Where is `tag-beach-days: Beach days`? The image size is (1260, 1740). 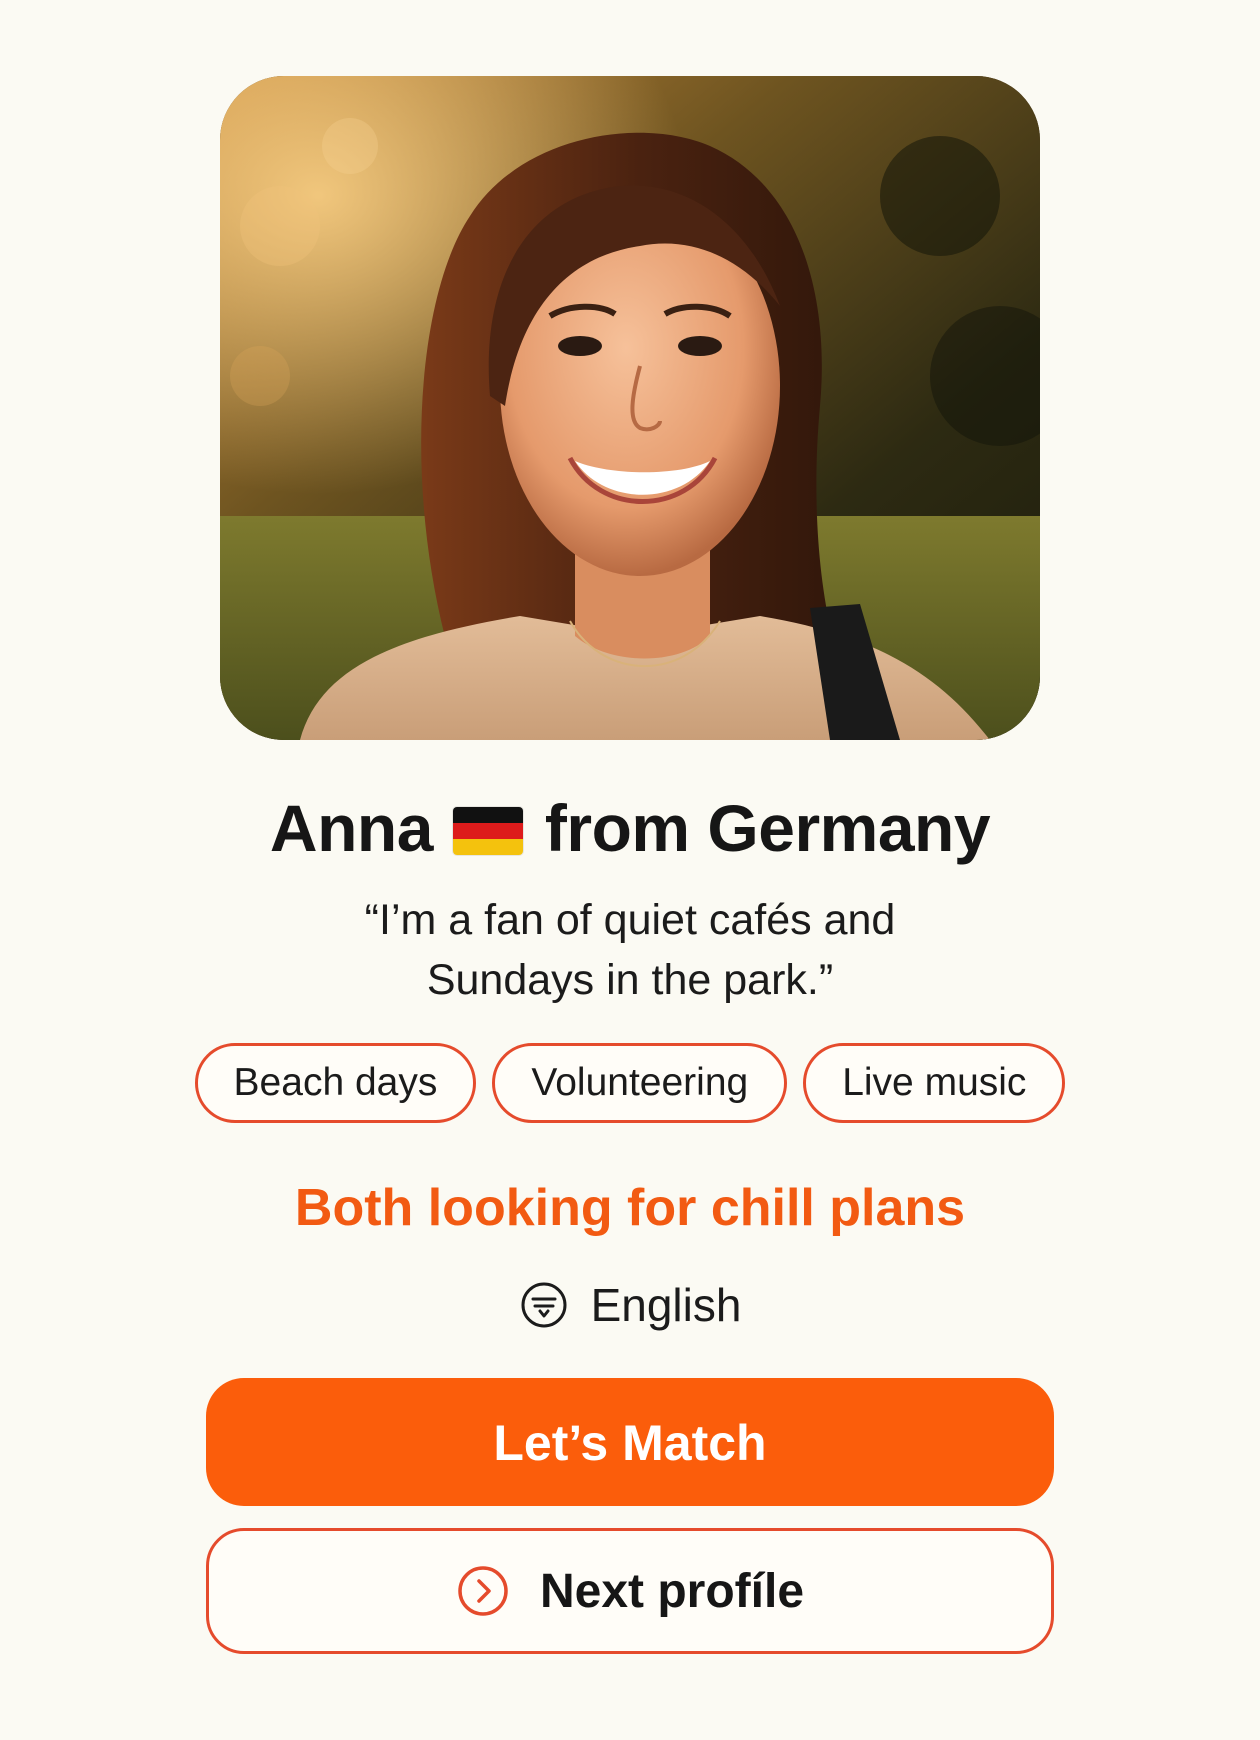
tag-beach-days: Beach days is located at coordinates (335, 1083).